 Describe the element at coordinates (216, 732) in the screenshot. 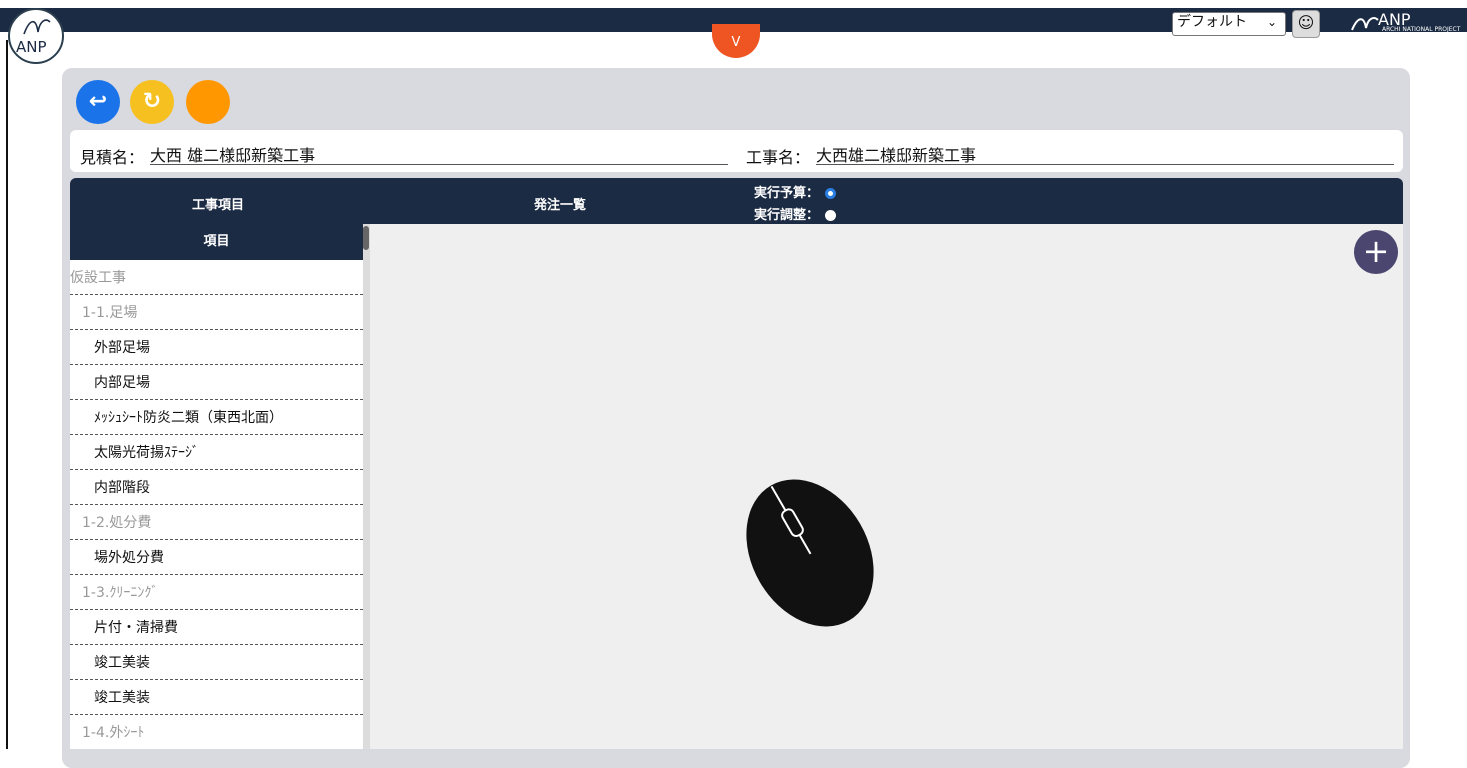

I see `list-category: 1-4.外ｼｰﾄ` at that location.